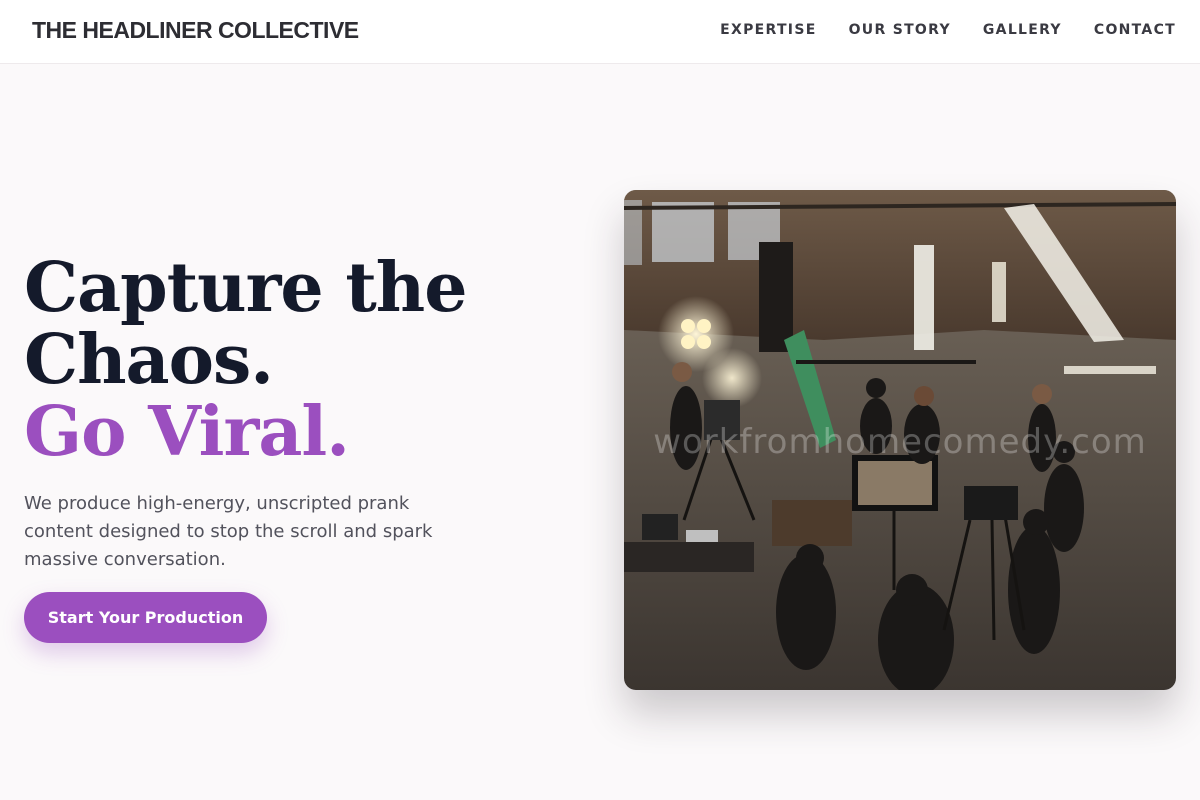 The height and width of the screenshot is (800, 1200). I want to click on hero-headline: Capture the Chaos. Go Viral., so click(245, 360).